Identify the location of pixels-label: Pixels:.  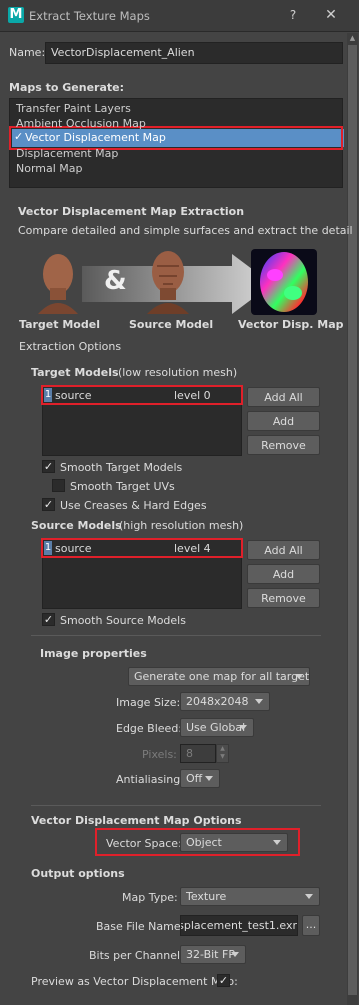
(159, 754).